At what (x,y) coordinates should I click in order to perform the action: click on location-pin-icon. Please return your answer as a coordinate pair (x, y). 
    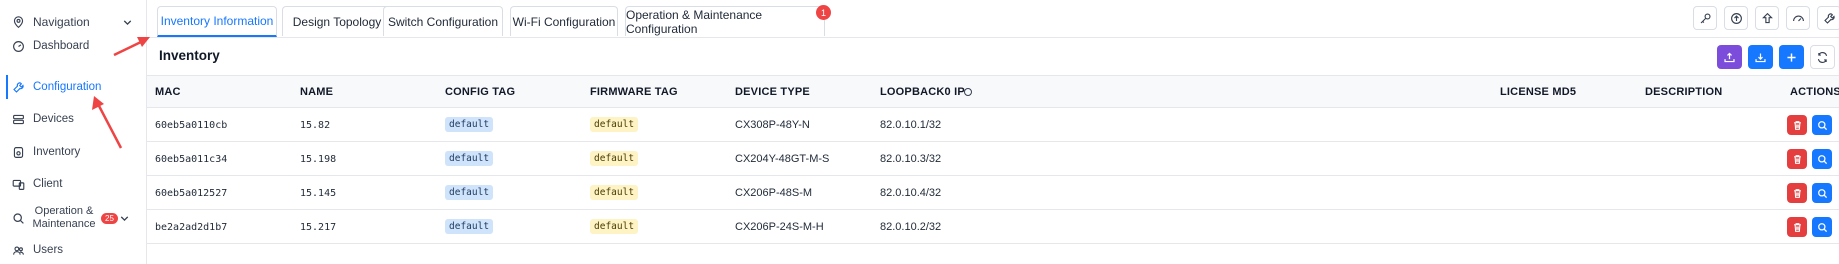
    Looking at the image, I should click on (18, 22).